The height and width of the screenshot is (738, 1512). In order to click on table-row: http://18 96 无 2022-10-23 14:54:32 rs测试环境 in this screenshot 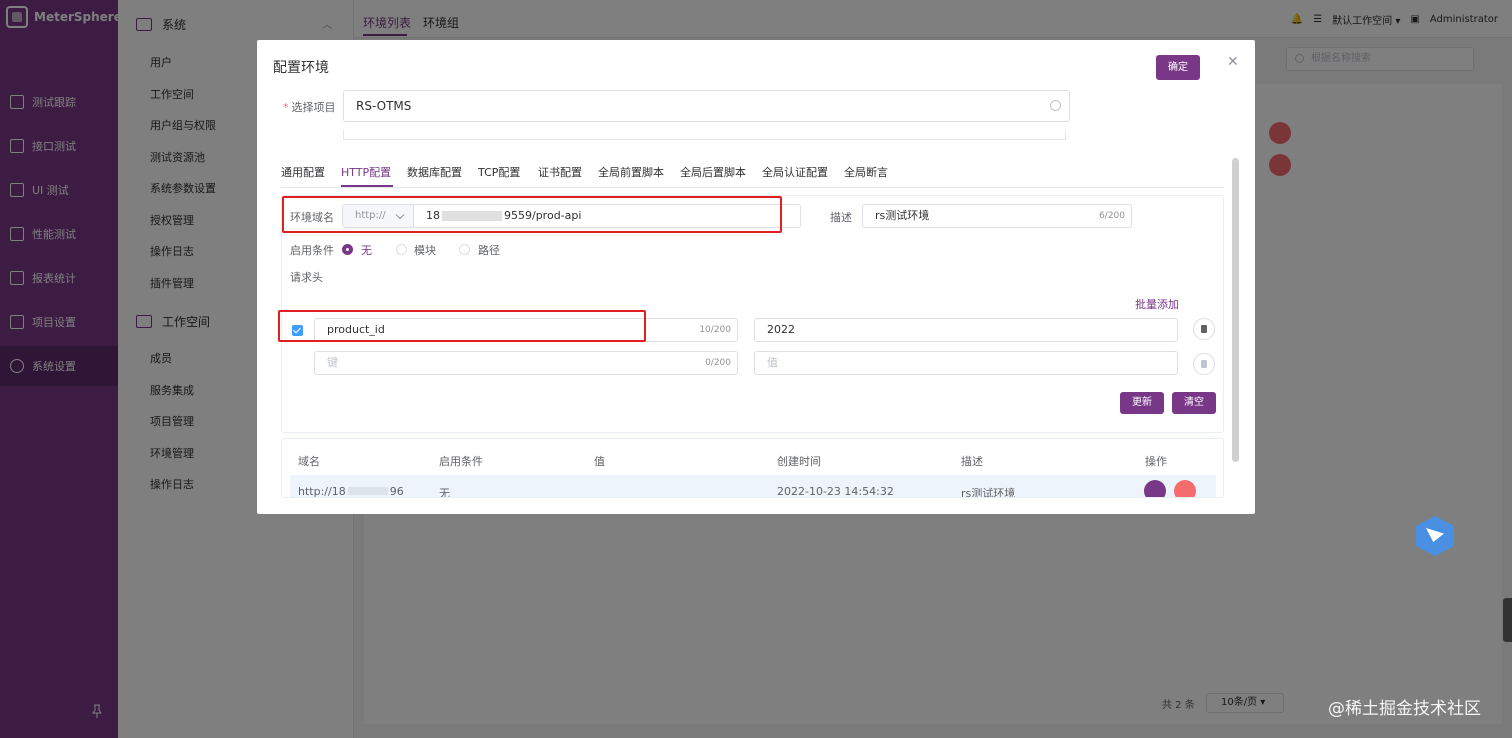, I will do `click(753, 486)`.